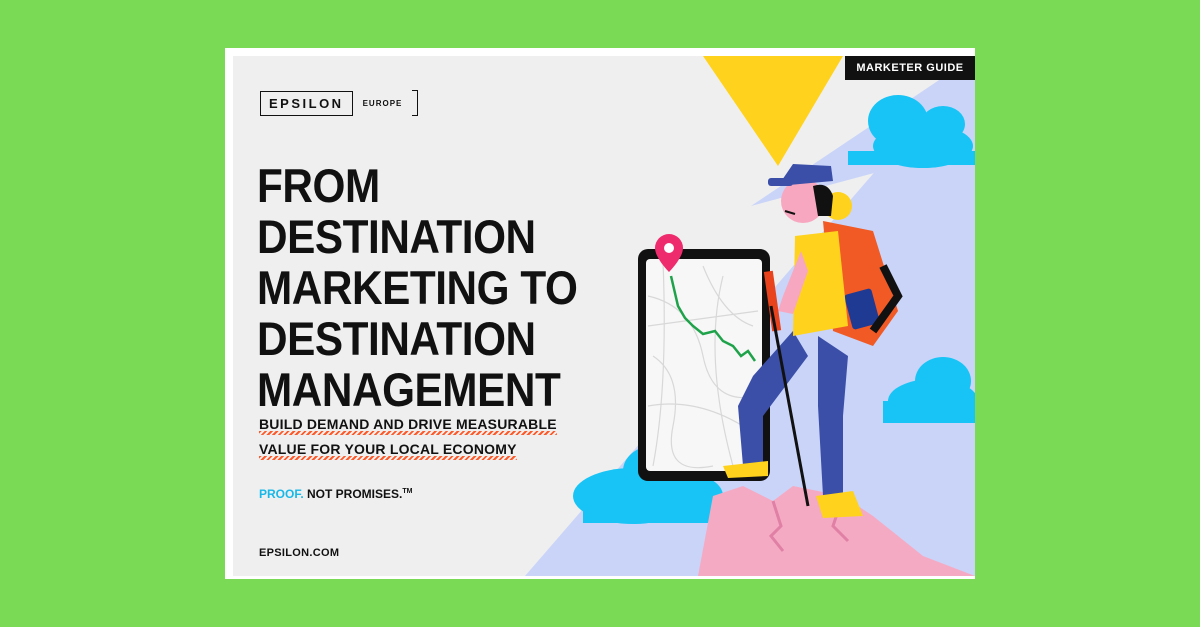  I want to click on yellow-triangle, so click(773, 111).